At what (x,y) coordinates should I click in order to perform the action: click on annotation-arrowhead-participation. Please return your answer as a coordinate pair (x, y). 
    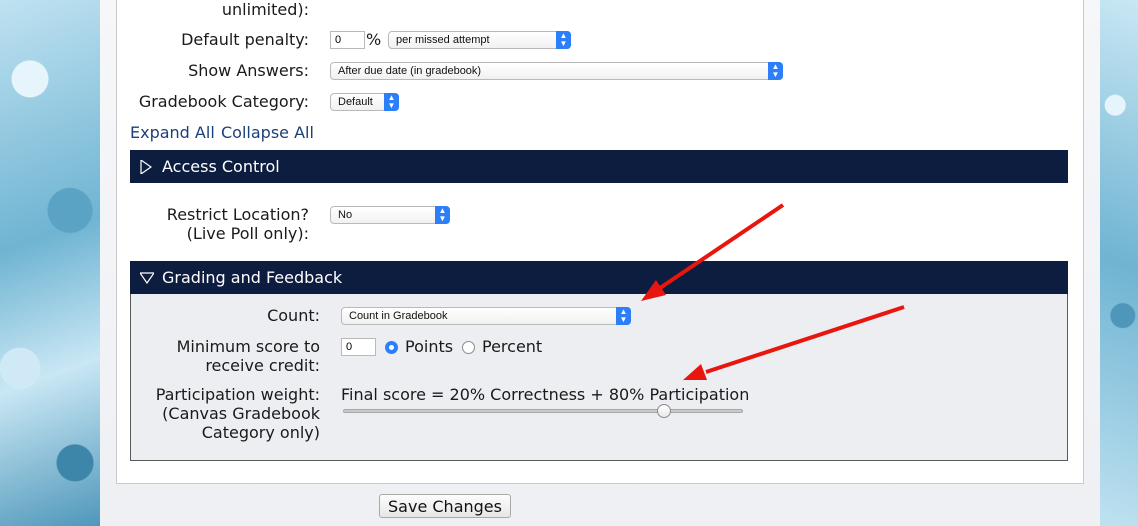
    Looking at the image, I should click on (695, 372).